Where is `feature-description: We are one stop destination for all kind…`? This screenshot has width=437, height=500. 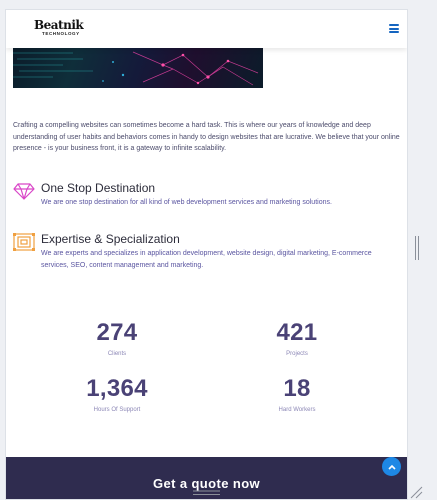
feature-description: We are one stop destination for all kind… is located at coordinates (186, 202).